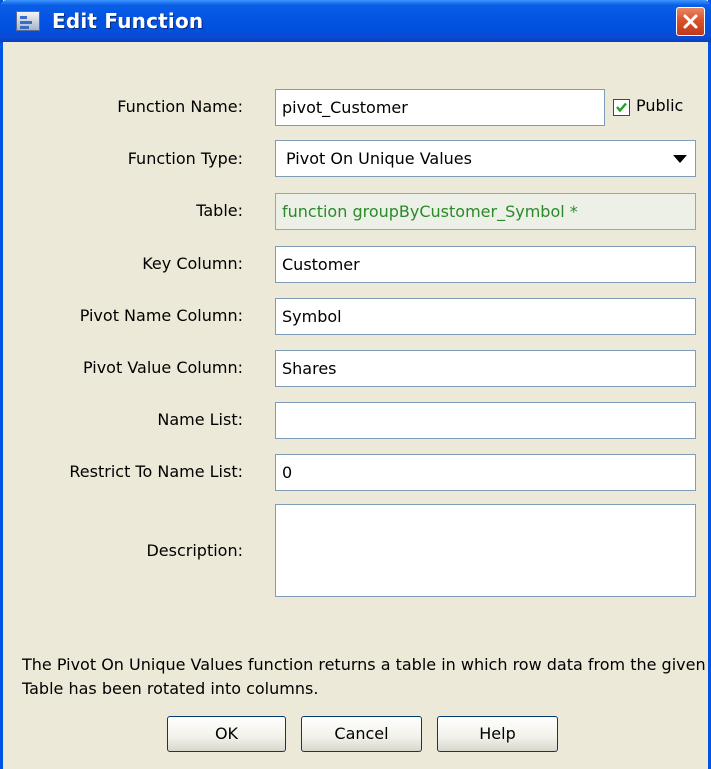  I want to click on pivot-value-column-input: Shares, so click(485, 368).